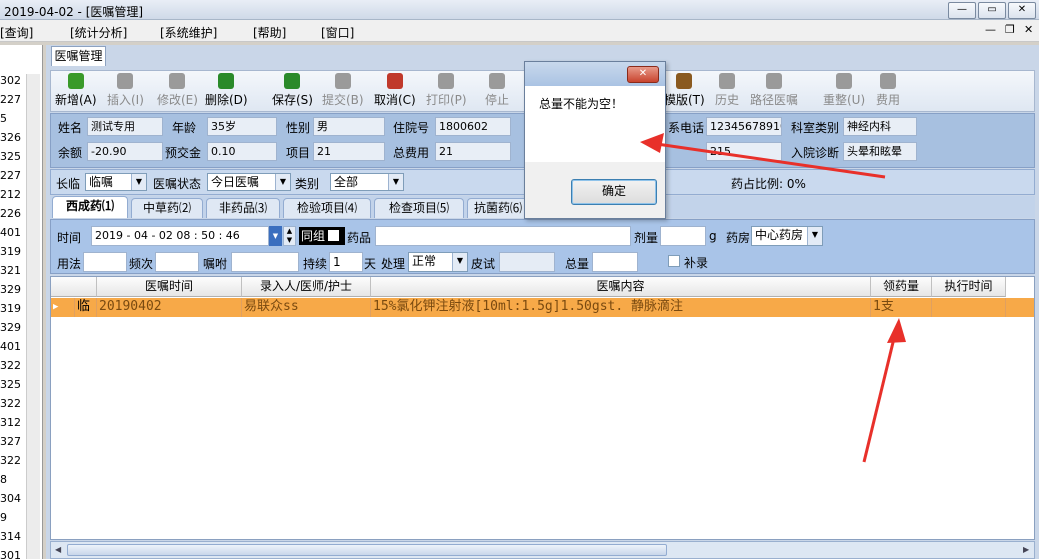  Describe the element at coordinates (265, 262) in the screenshot. I see `instruction-input` at that location.